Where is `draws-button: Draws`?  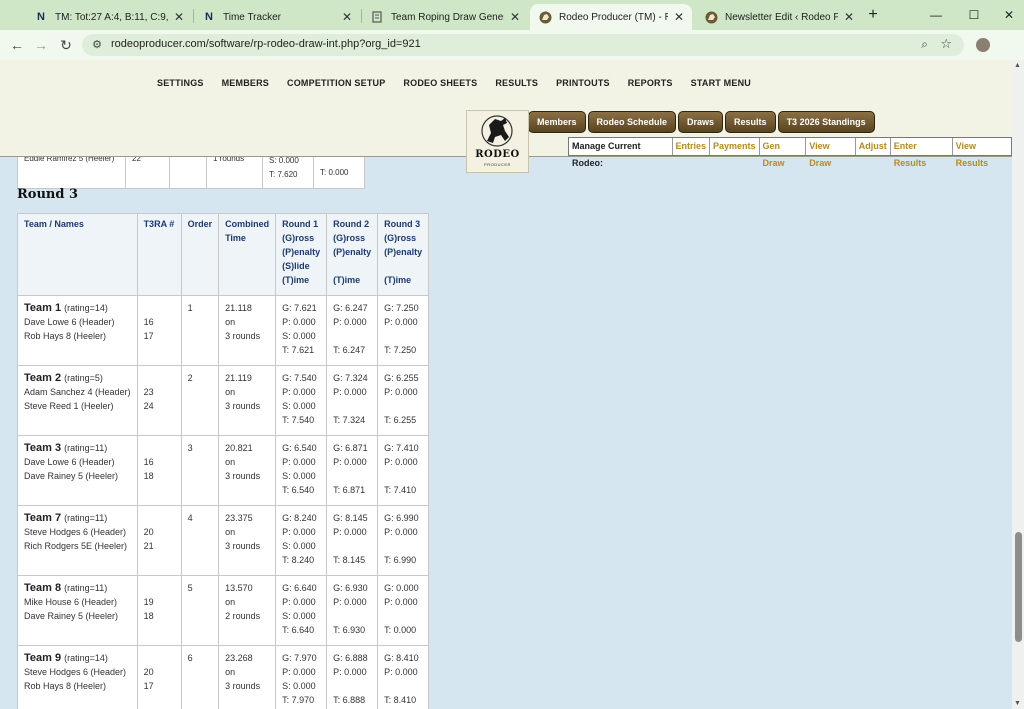 draws-button: Draws is located at coordinates (701, 122).